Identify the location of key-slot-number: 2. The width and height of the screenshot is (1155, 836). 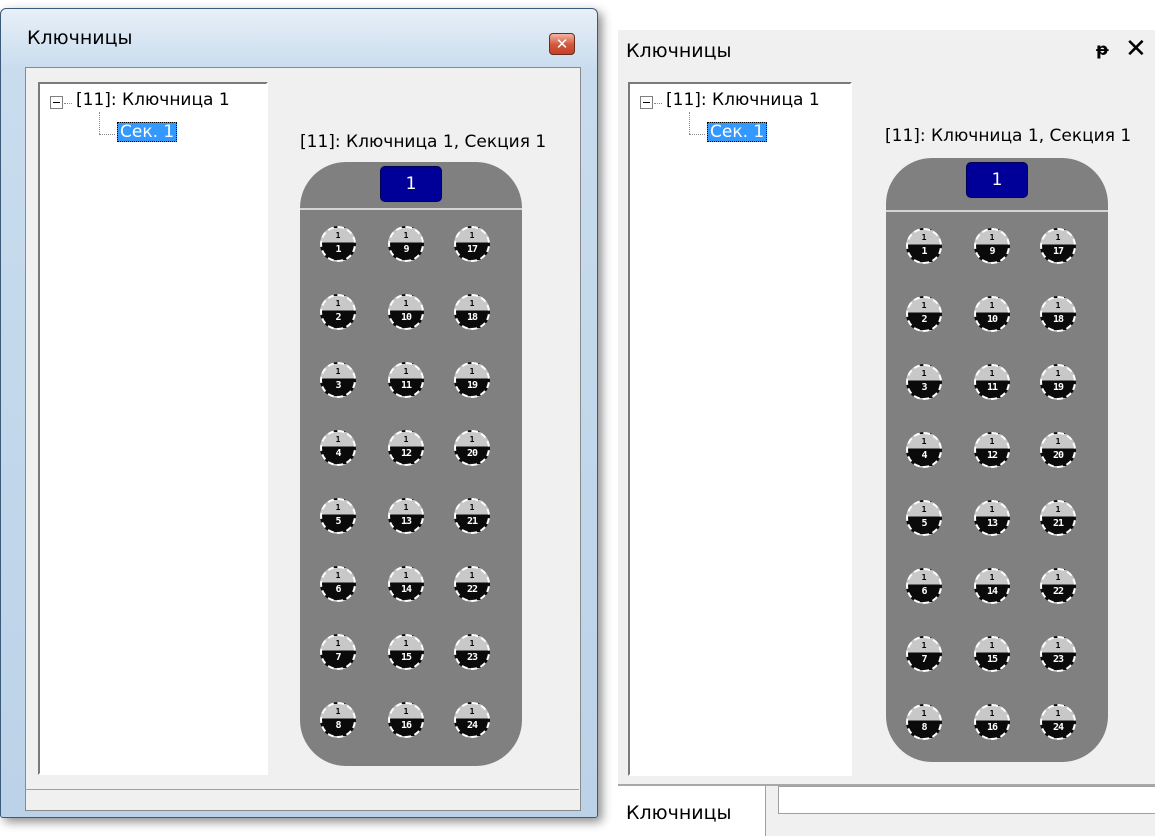
(924, 319).